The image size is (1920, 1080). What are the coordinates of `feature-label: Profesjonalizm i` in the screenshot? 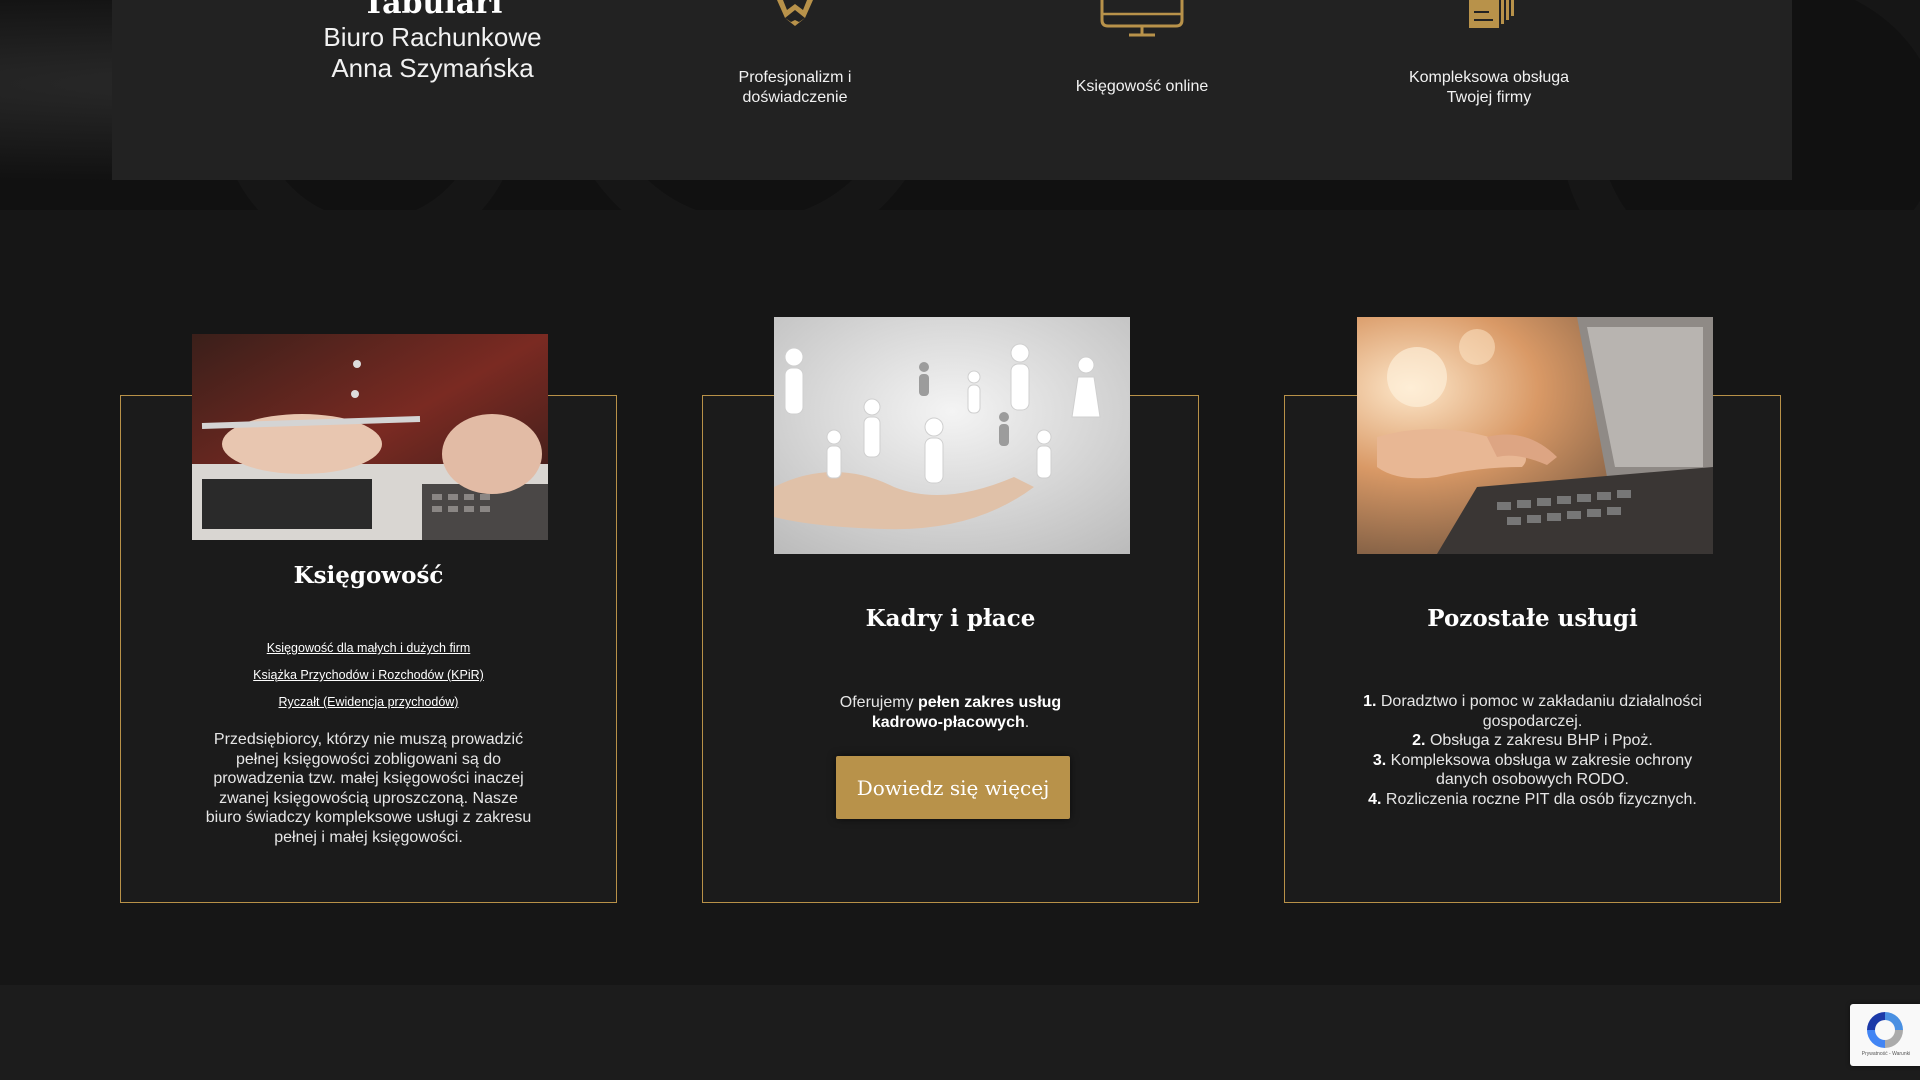 It's located at (795, 77).